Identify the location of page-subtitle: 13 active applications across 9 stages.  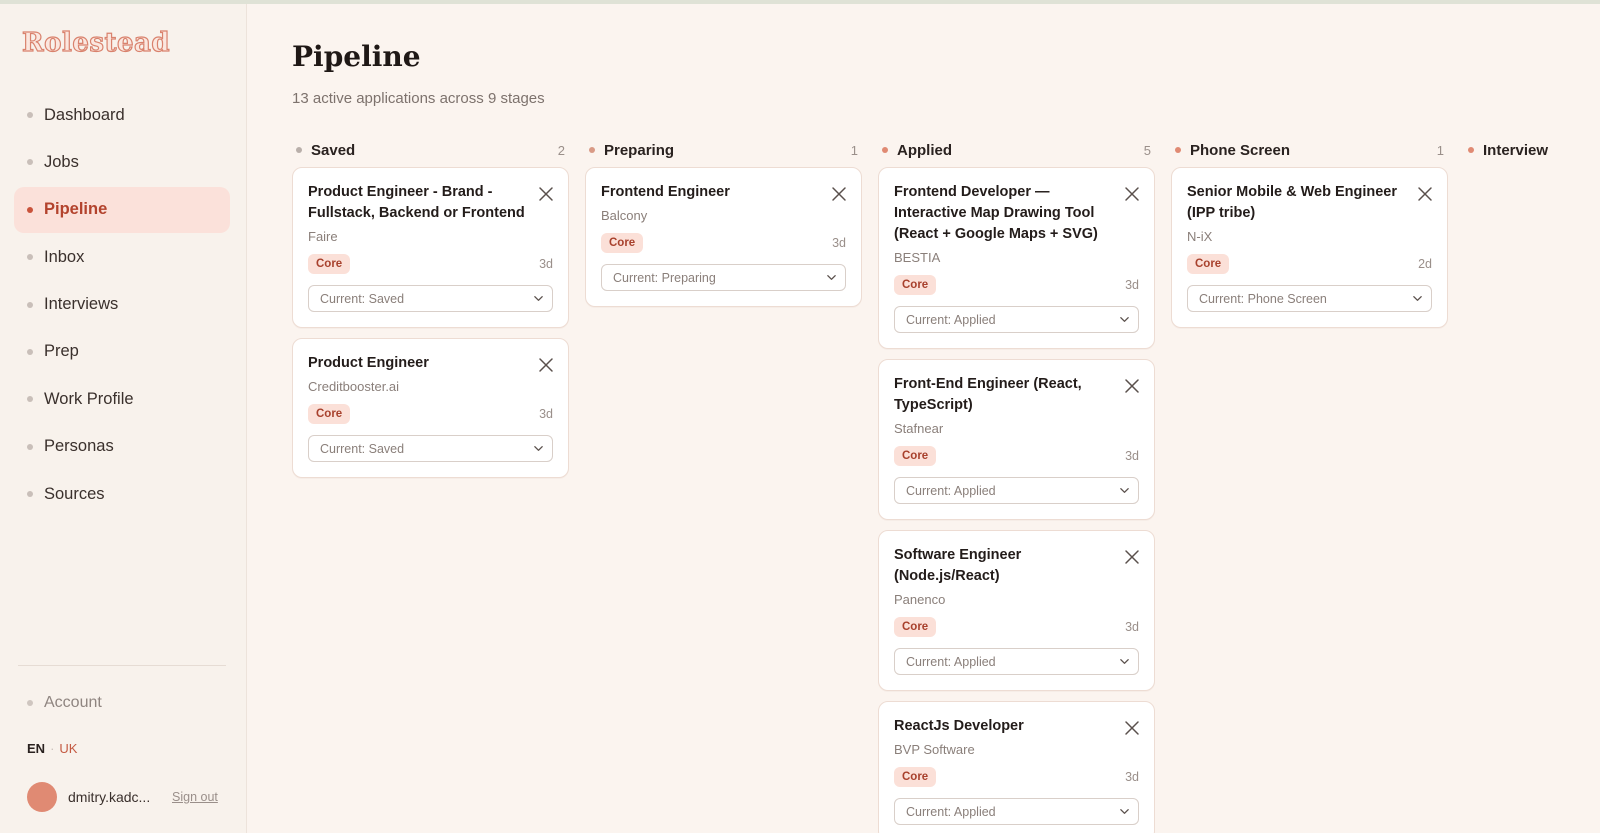
(418, 98).